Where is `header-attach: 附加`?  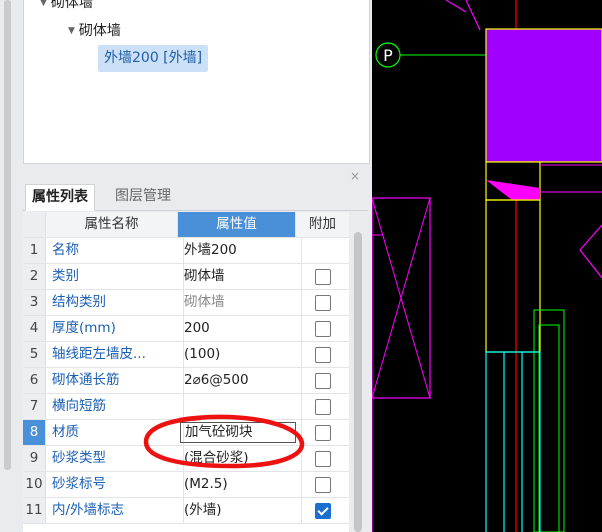
header-attach: 附加 is located at coordinates (322, 224).